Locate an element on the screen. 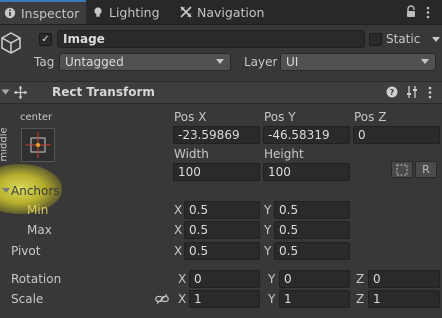 The width and height of the screenshot is (442, 318). tab-label: Inspector is located at coordinates (50, 13).